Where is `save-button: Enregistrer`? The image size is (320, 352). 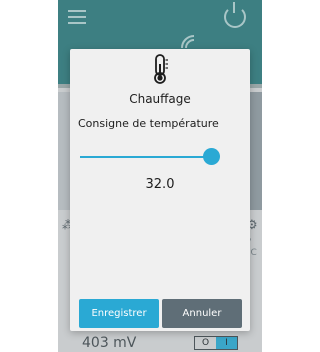
save-button: Enregistrer is located at coordinates (119, 313).